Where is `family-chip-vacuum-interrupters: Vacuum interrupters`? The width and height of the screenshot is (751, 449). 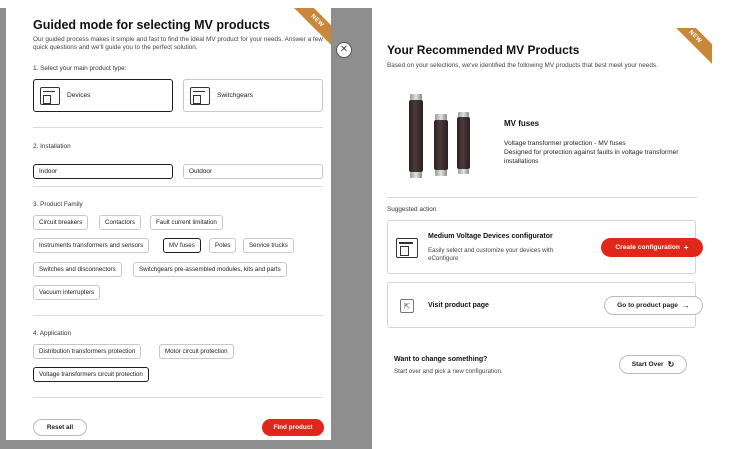 family-chip-vacuum-interrupters: Vacuum interrupters is located at coordinates (67, 292).